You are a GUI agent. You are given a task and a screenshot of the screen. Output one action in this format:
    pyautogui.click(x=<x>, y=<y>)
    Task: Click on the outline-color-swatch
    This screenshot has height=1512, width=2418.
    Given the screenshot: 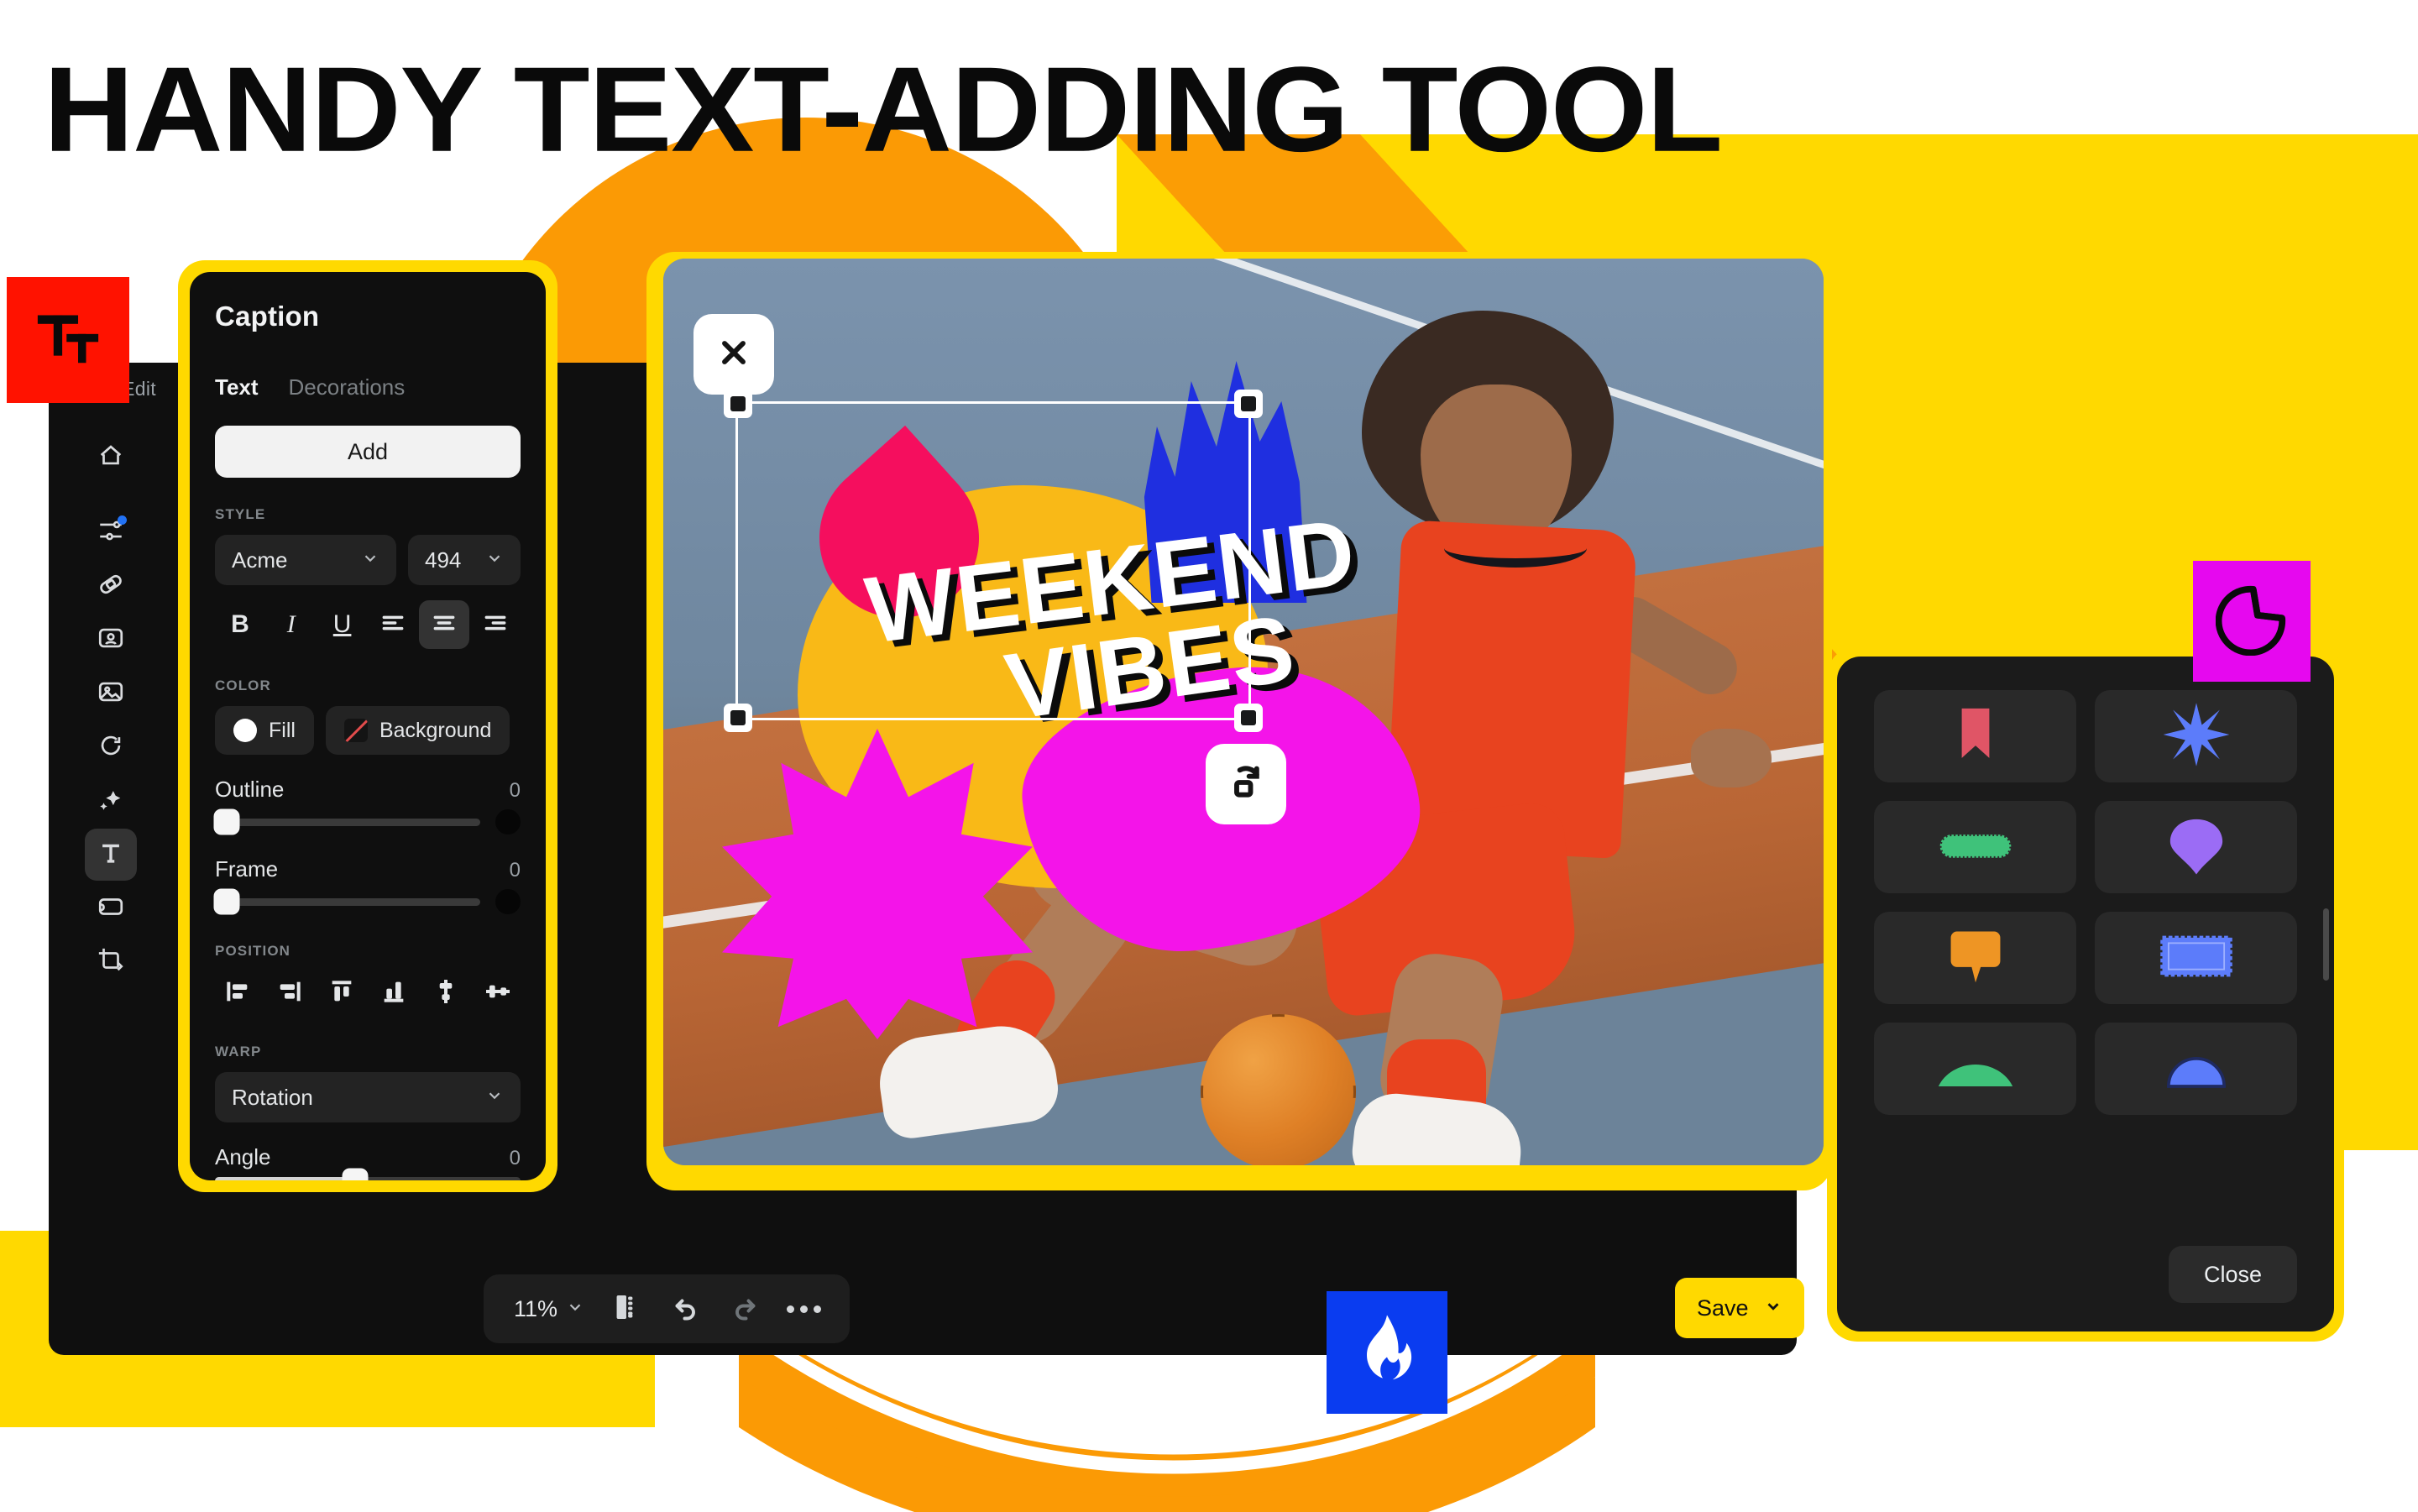 What is the action you would take?
    pyautogui.click(x=508, y=821)
    